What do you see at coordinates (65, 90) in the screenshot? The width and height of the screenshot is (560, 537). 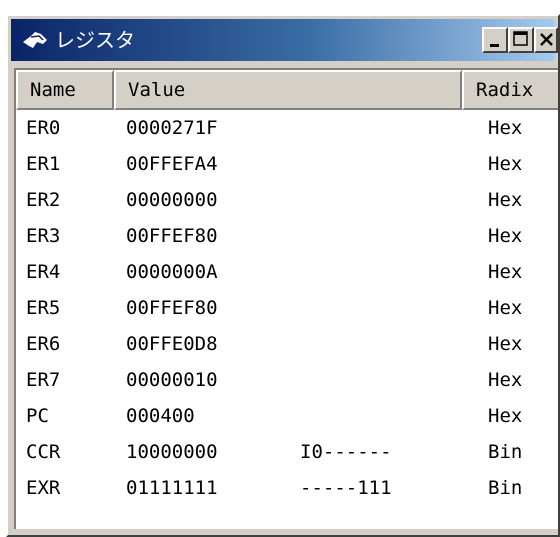 I see `column-header-name: Name` at bounding box center [65, 90].